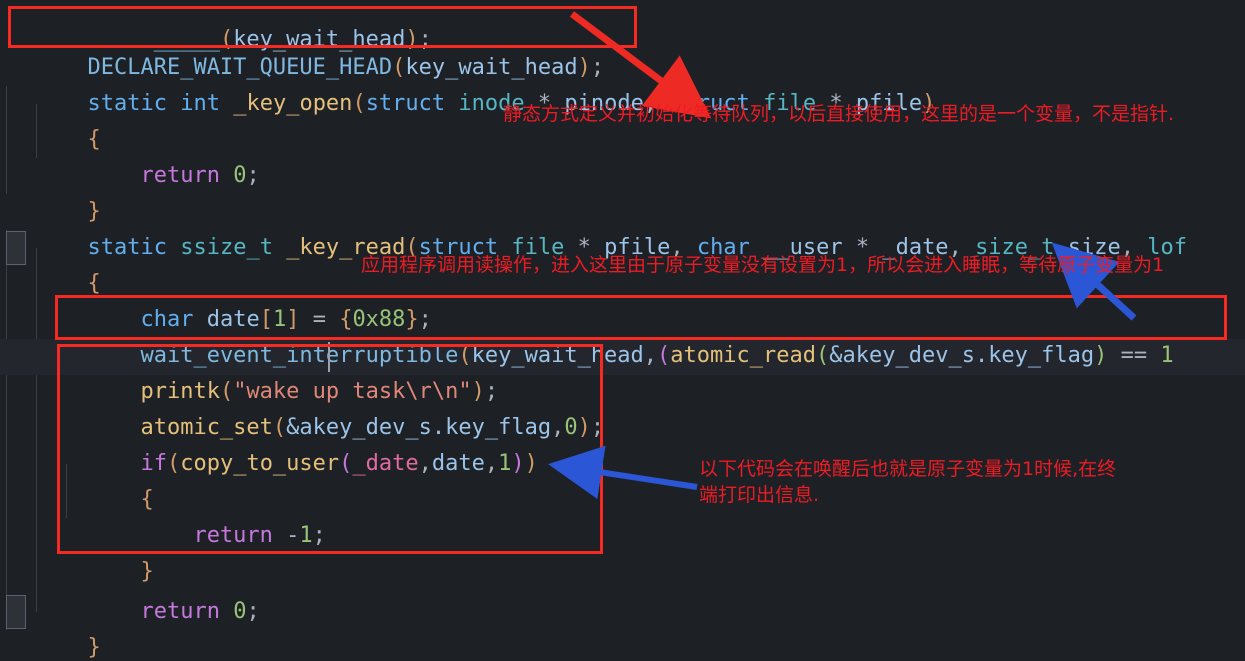 The height and width of the screenshot is (661, 1245). I want to click on annotation-note-1: 静态方式定义并初始化等待队列，以后直接使用，这里的是一个变量，不是指针., so click(839, 114).